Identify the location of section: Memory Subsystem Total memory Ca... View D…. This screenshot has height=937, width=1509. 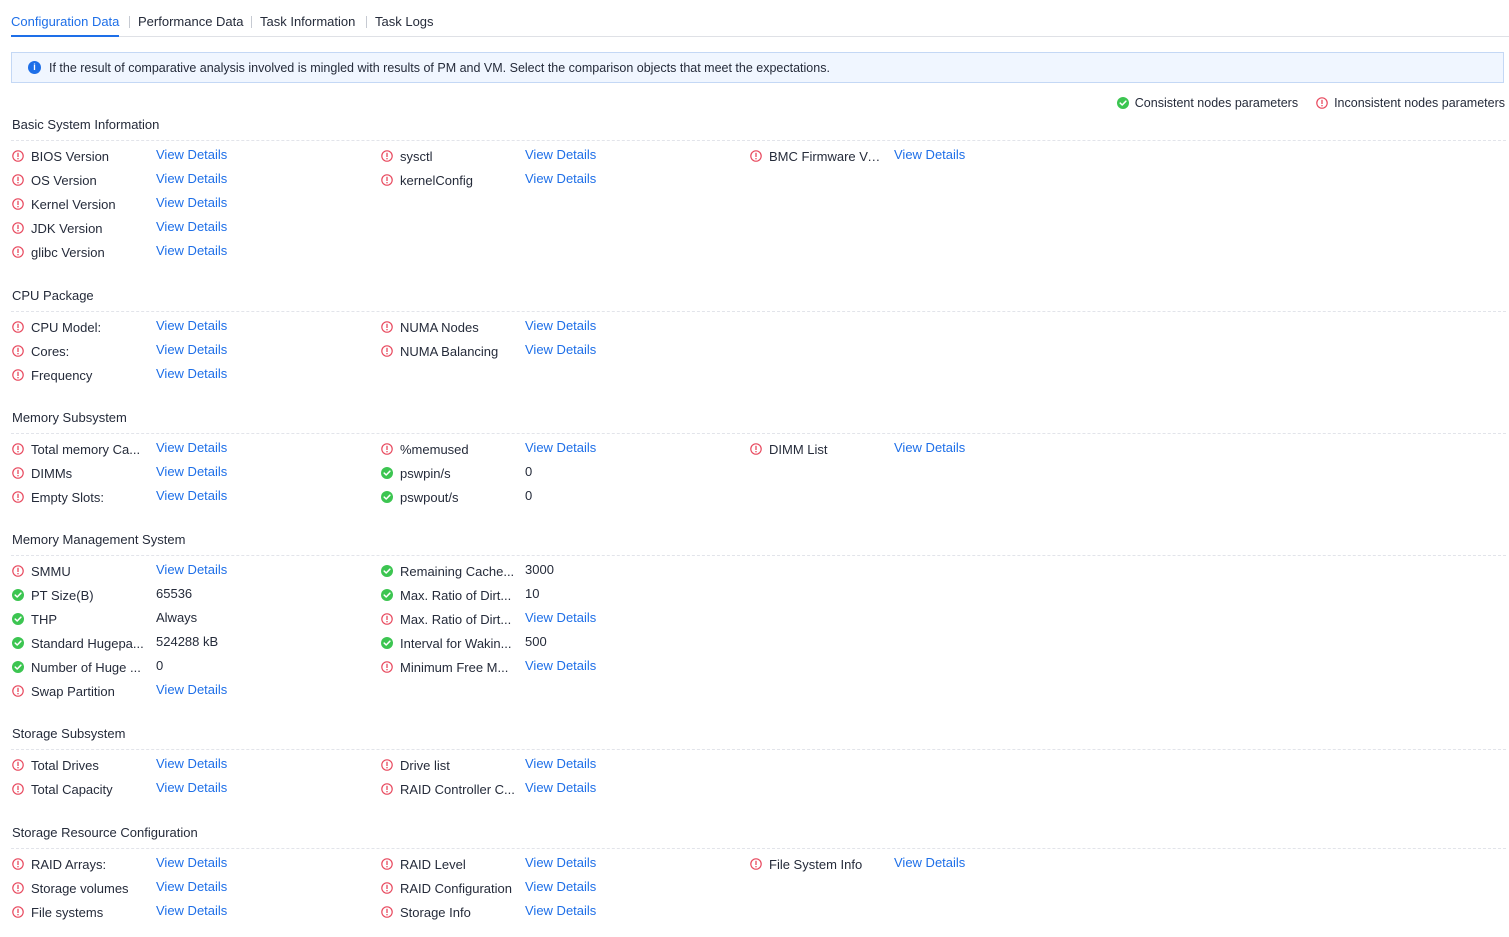
(758, 457).